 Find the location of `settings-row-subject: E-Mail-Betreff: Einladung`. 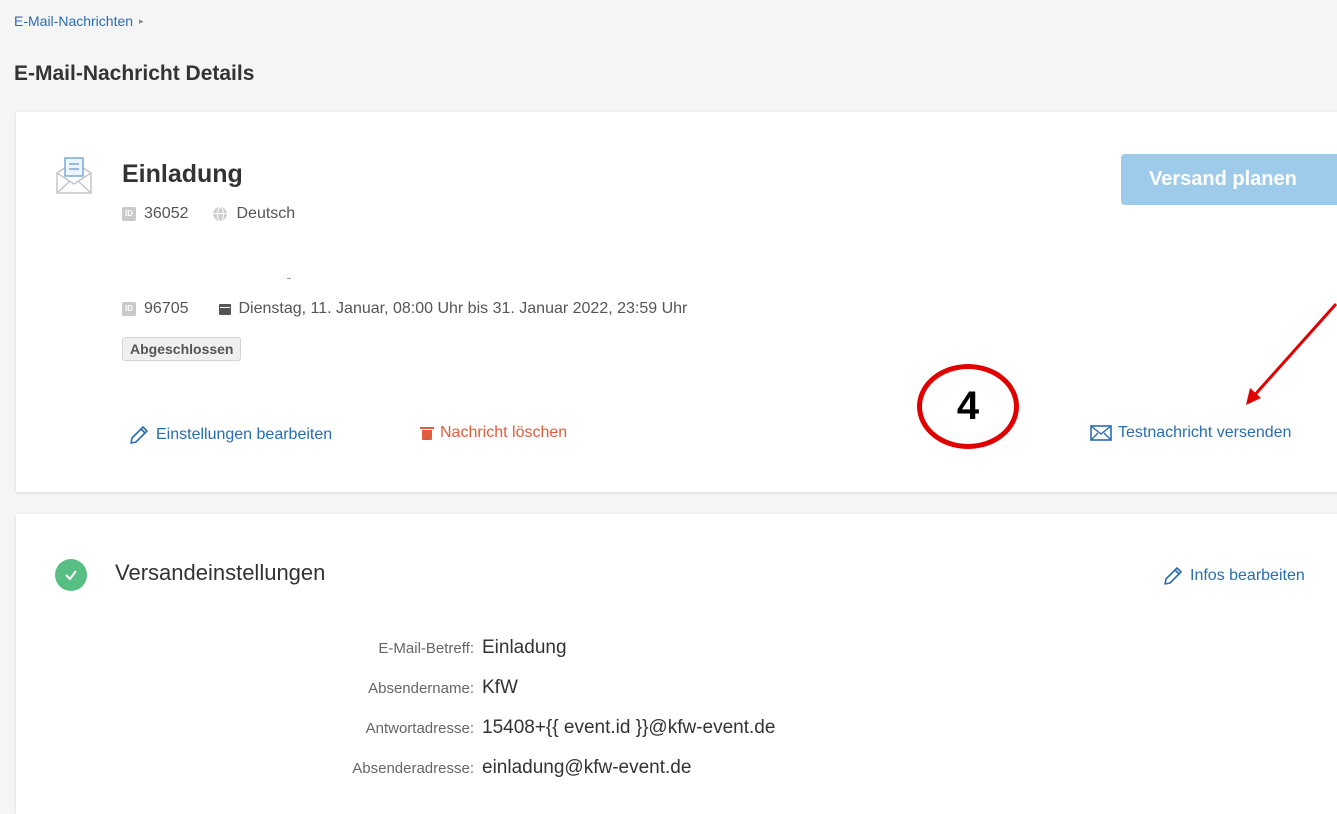

settings-row-subject: E-Mail-Betreff: Einladung is located at coordinates (500, 648).